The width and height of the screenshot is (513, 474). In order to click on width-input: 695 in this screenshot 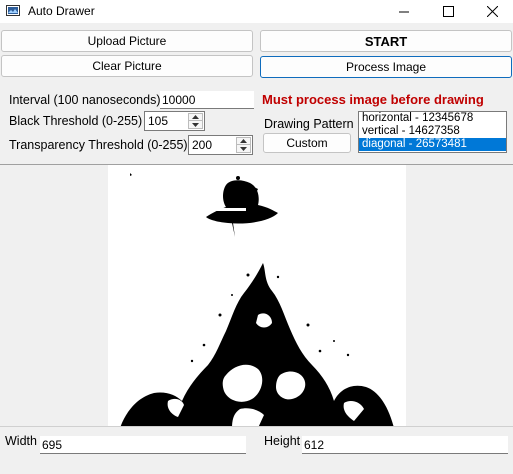, I will do `click(143, 445)`.